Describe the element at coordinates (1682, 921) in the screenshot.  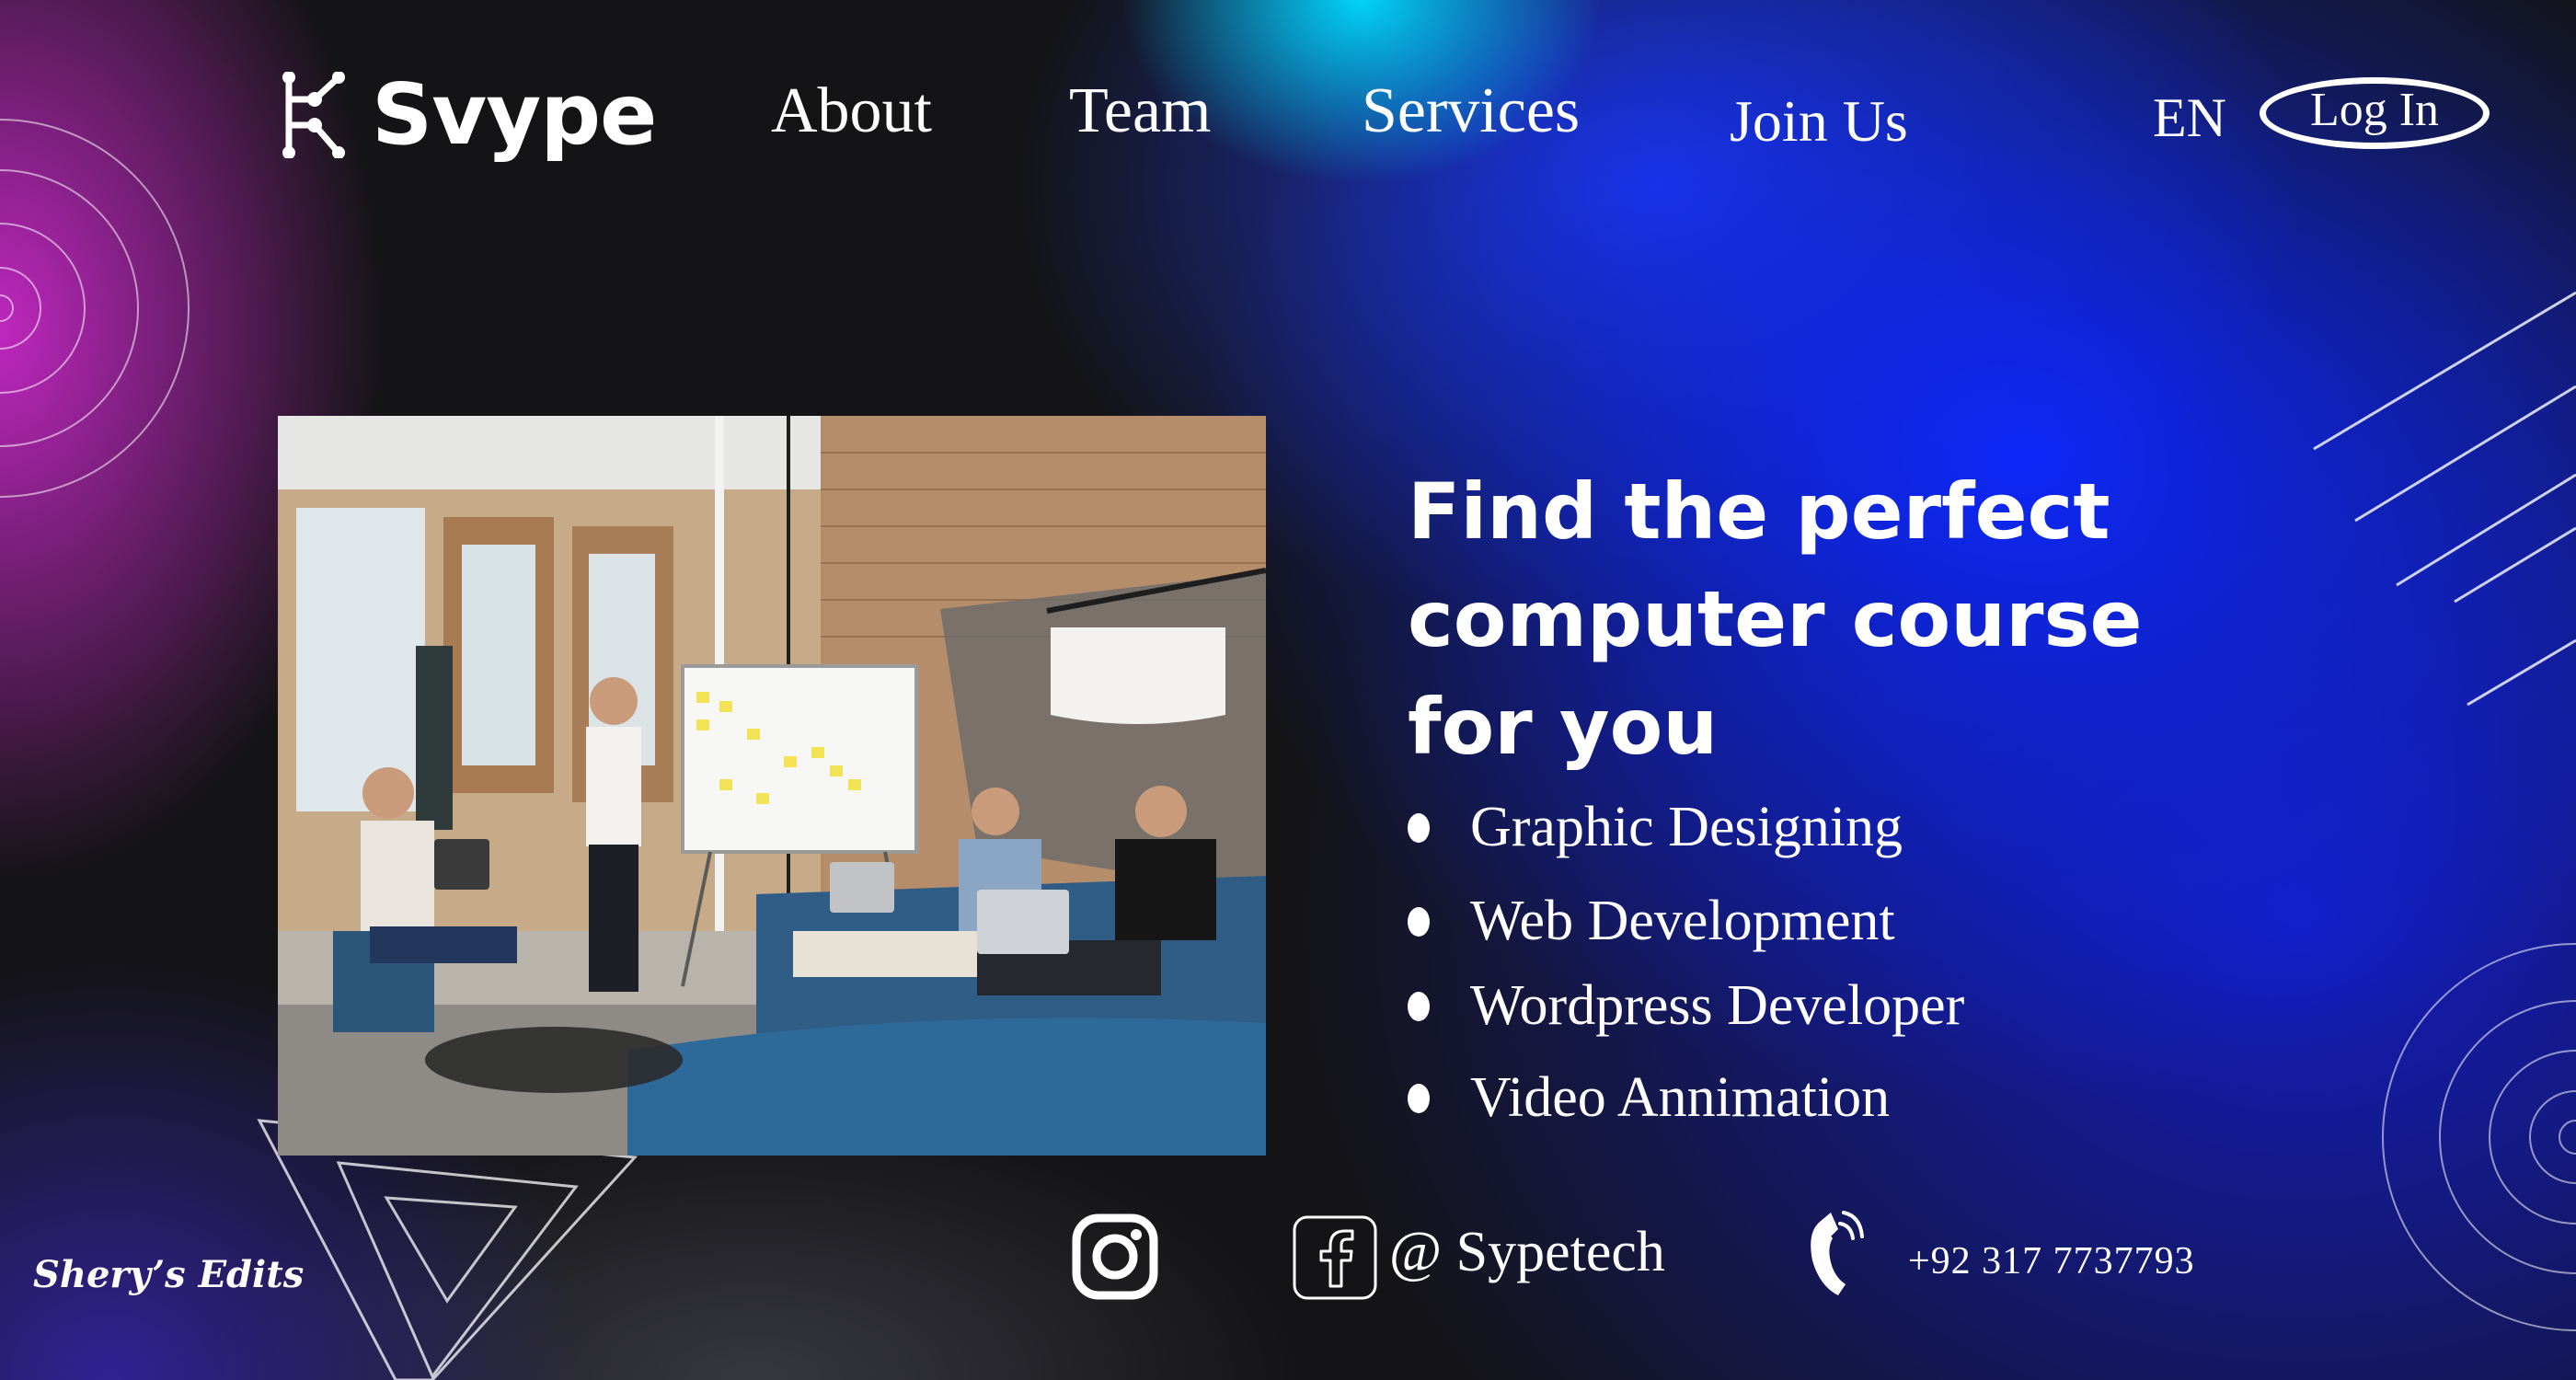
I see `course-label: Web Development` at that location.